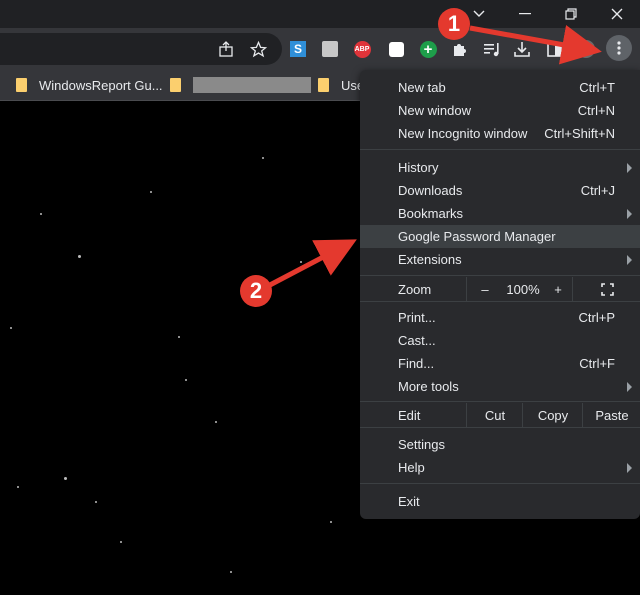 The width and height of the screenshot is (640, 595). I want to click on step-2-badge: 2, so click(256, 291).